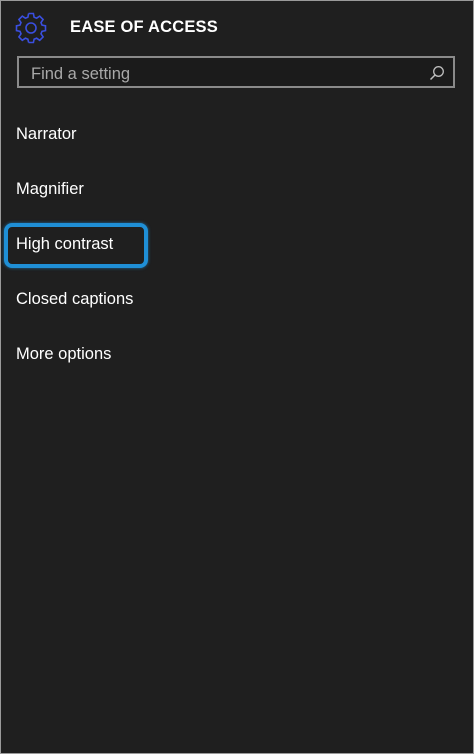  I want to click on menu-item-narrator: Narrator, so click(46, 134).